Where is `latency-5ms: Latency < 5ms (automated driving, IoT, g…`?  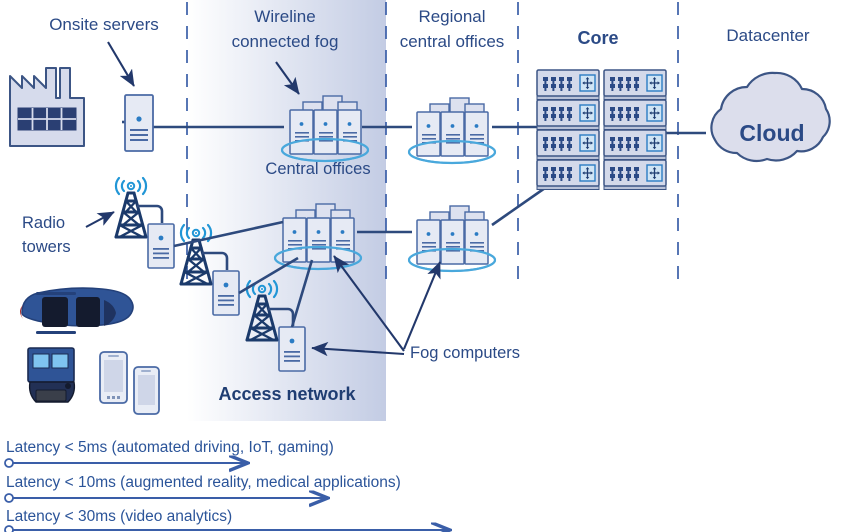
latency-5ms: Latency < 5ms (automated driving, IoT, g… is located at coordinates (169, 453).